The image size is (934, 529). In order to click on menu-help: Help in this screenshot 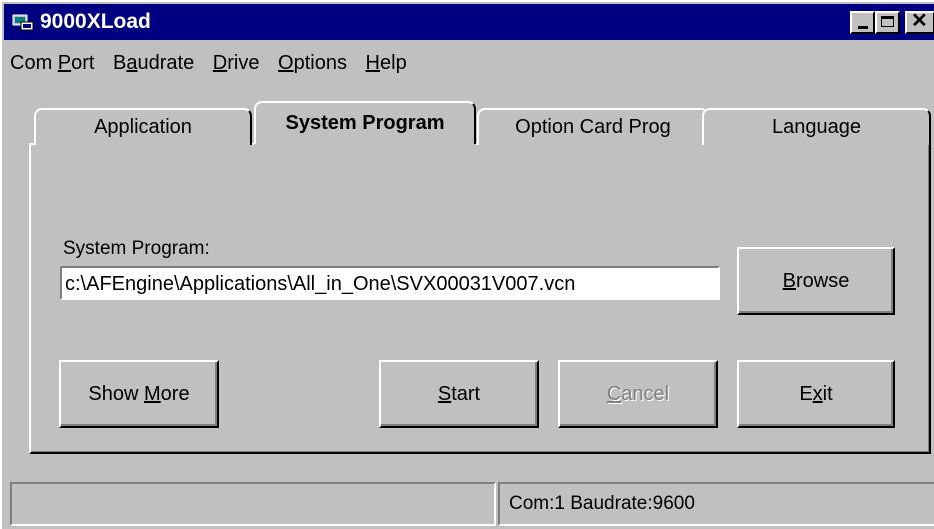, I will do `click(386, 63)`.